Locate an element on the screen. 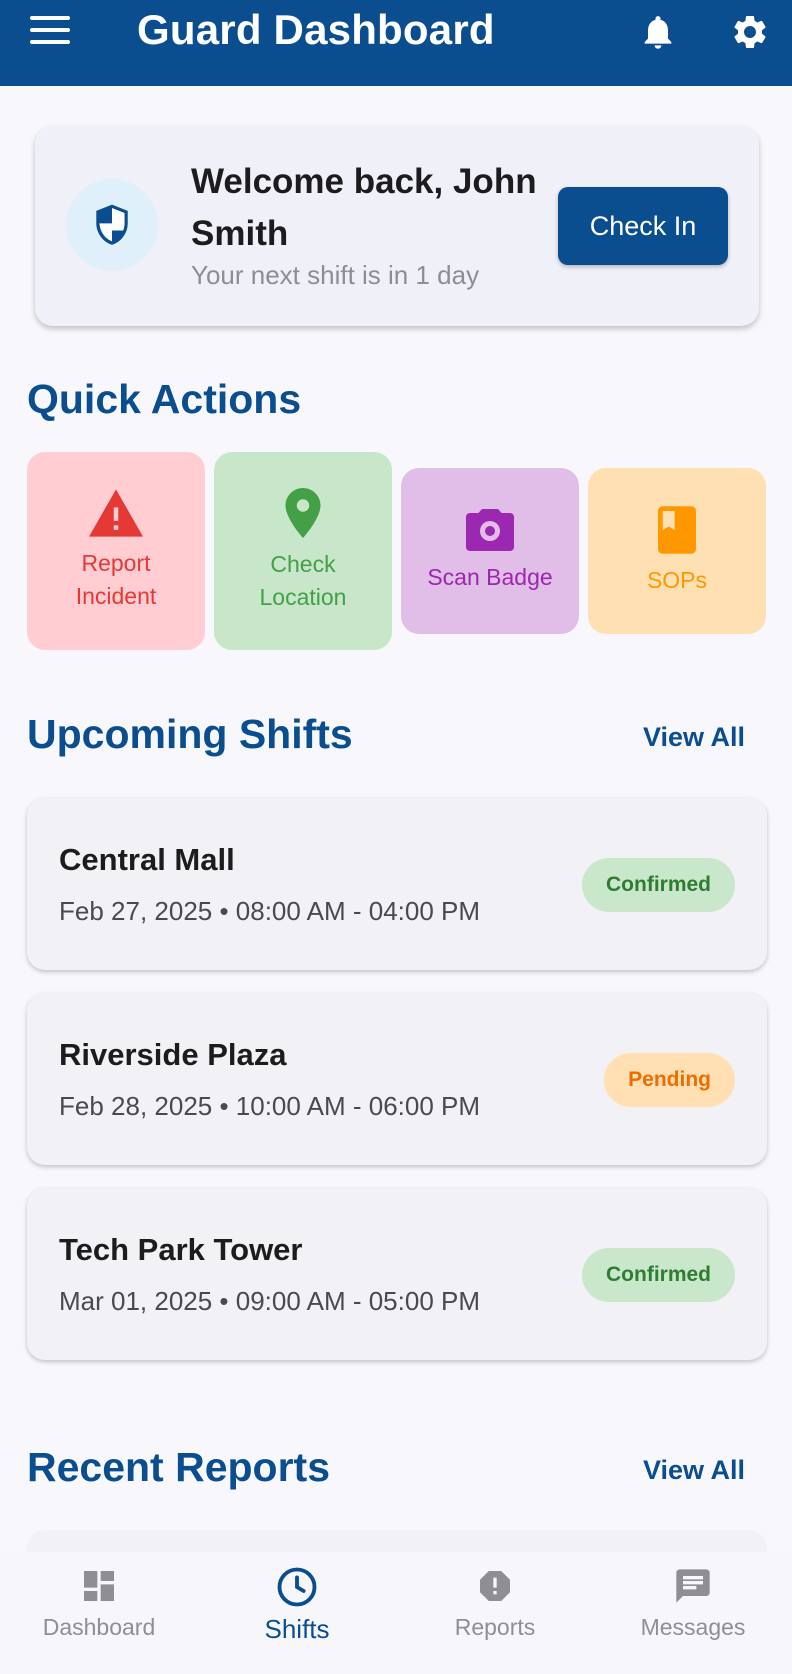 The image size is (792, 1674). scan-badge-button: Scan Badge is located at coordinates (490, 551).